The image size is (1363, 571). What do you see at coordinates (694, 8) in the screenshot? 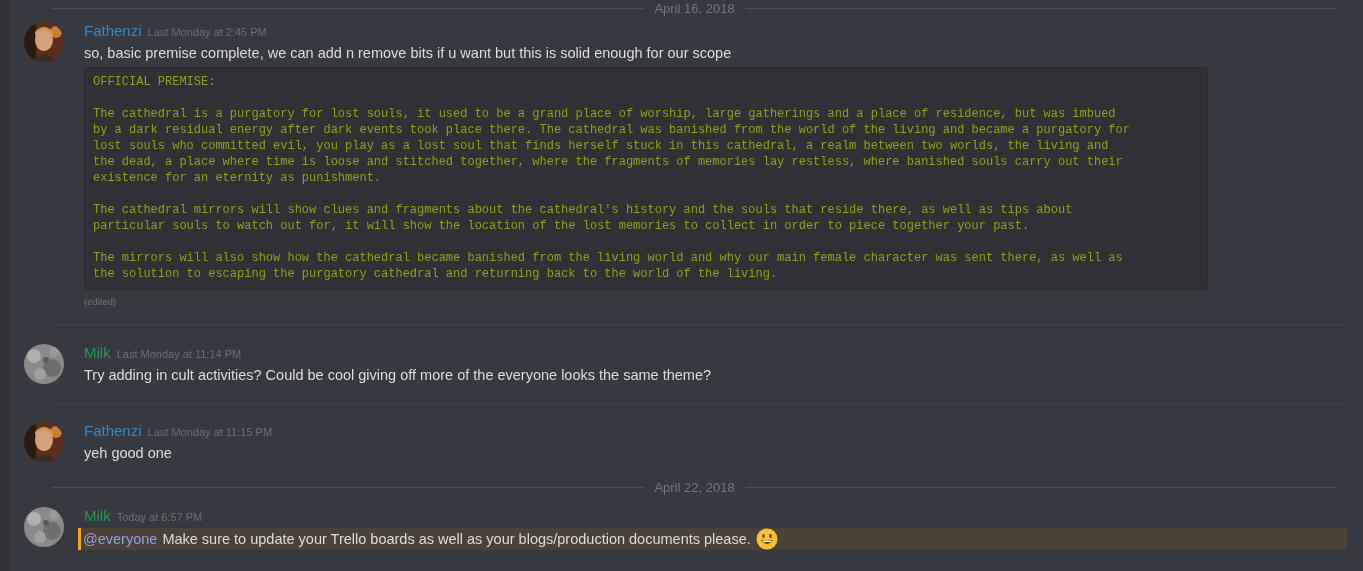
I see `date-divider: April 16, 2018` at bounding box center [694, 8].